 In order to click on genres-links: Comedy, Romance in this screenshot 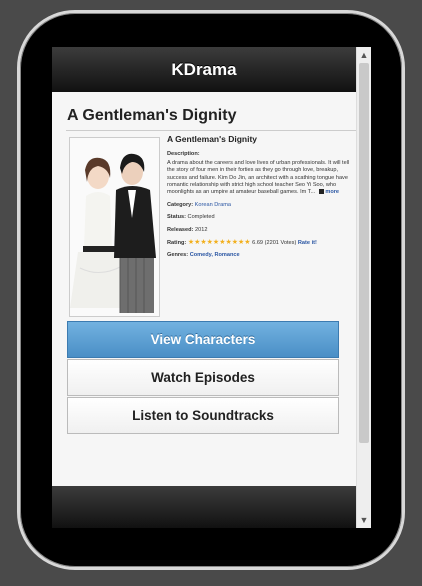, I will do `click(215, 255)`.